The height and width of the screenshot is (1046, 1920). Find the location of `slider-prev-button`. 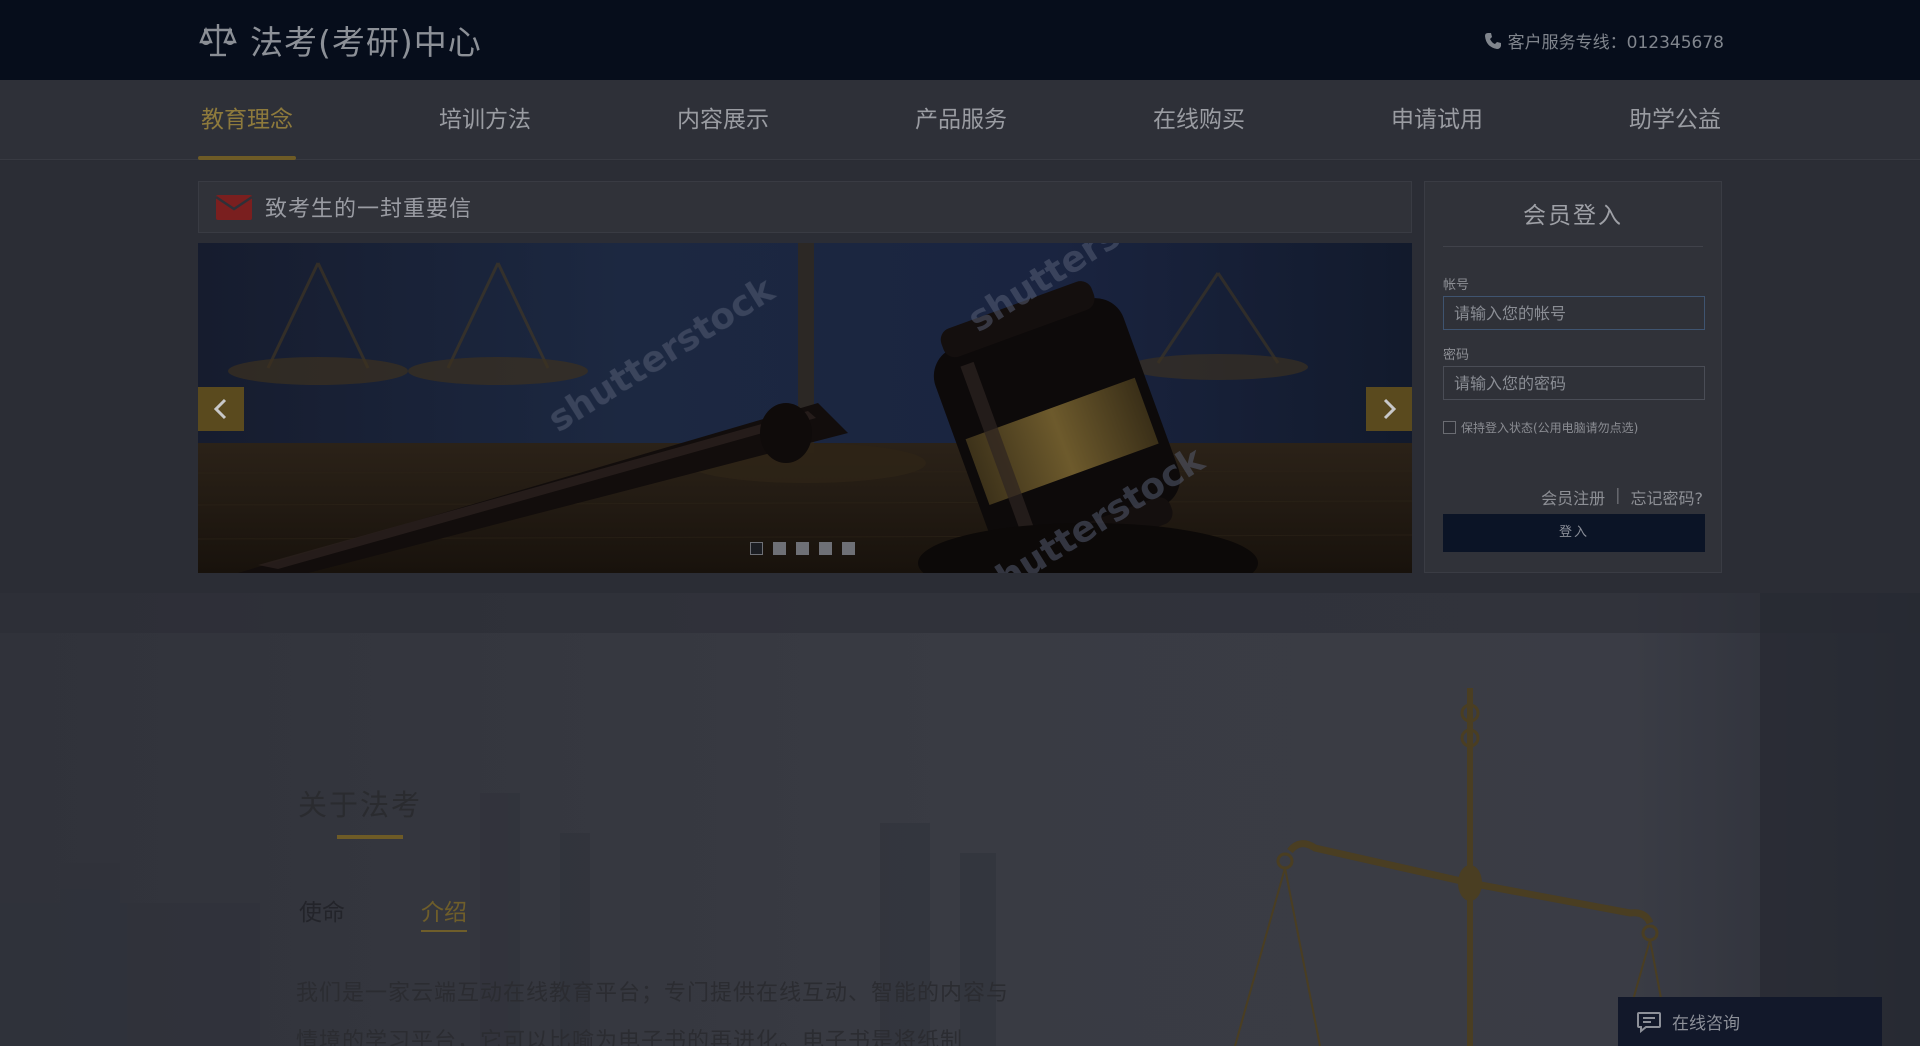

slider-prev-button is located at coordinates (221, 409).